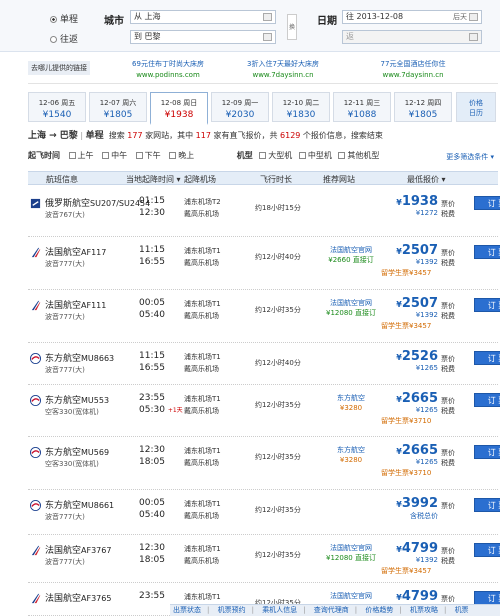 Image resolution: width=500 pixels, height=616 pixels. What do you see at coordinates (412, 37) in the screenshot?
I see `return-date-input: 返` at bounding box center [412, 37].